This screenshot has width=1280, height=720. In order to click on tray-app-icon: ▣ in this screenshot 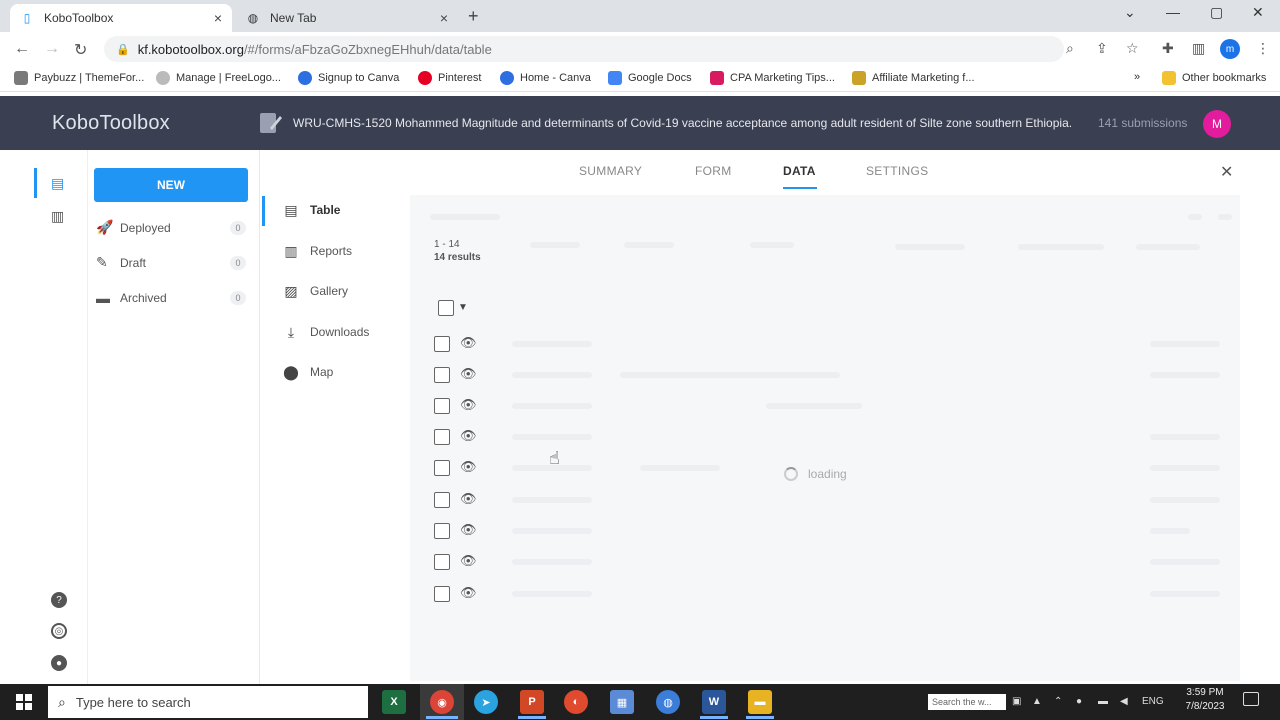, I will do `click(1016, 701)`.